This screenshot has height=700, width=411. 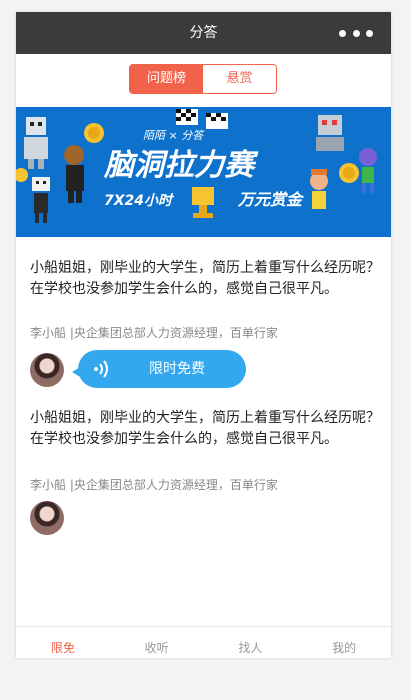 I want to click on bottom-tab-bar: 限免 收听 找人 我的, so click(x=203, y=642).